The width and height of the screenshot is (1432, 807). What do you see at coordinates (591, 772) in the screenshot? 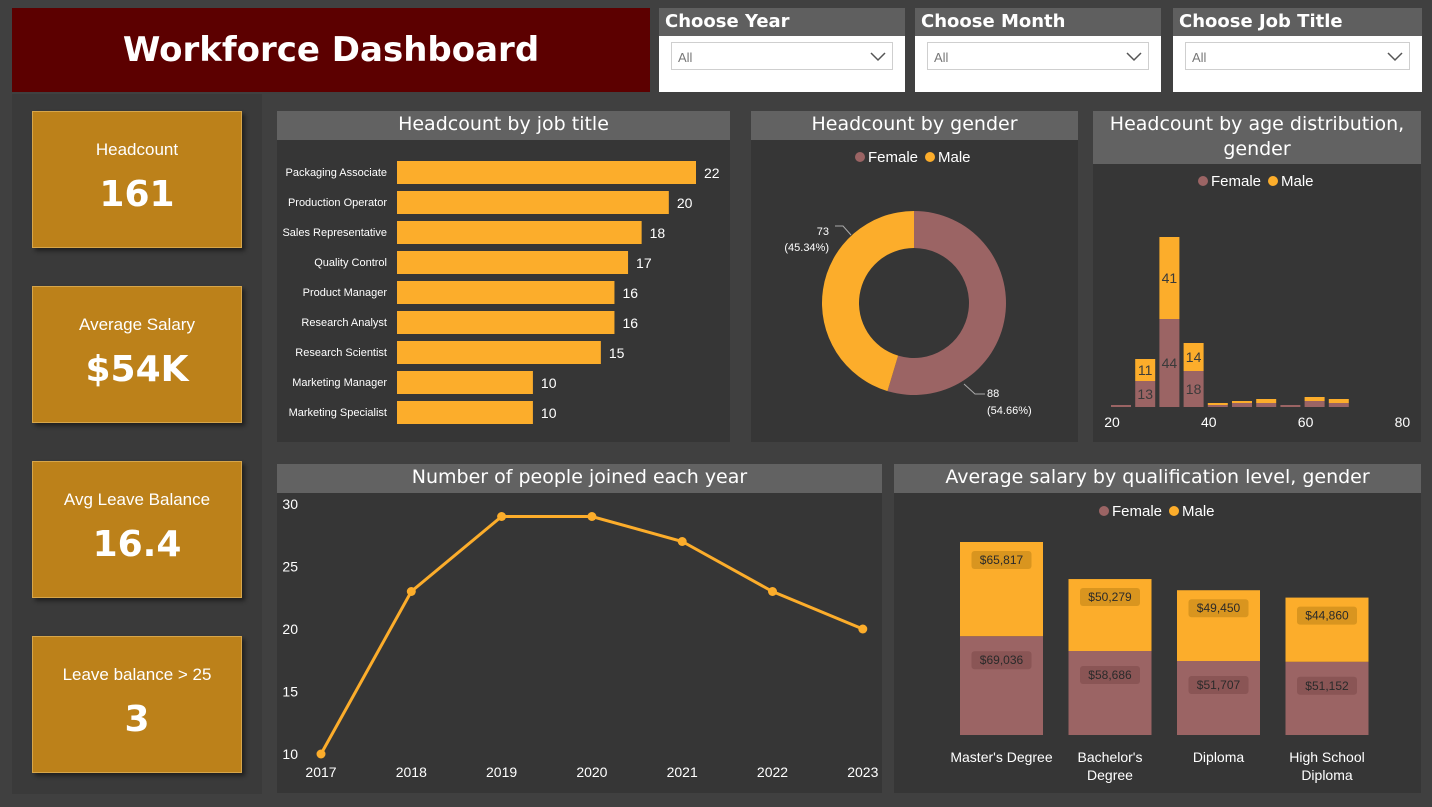
I see `joined-x-tick-label: 2020` at bounding box center [591, 772].